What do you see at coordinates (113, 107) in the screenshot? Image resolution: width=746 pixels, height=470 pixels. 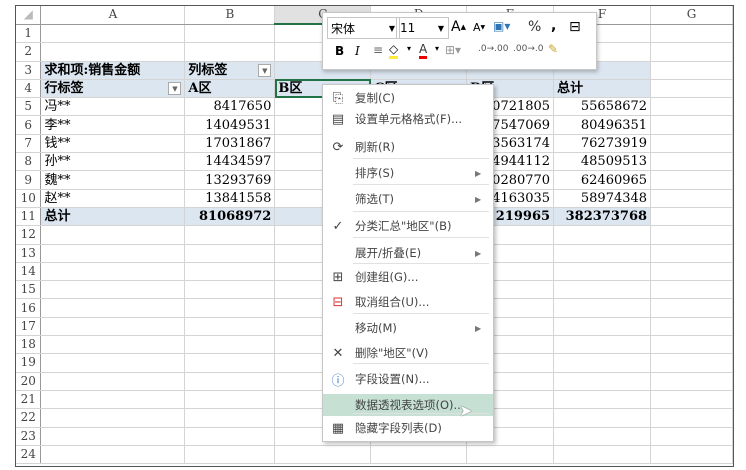 I see `pivot-row-name: 冯**` at bounding box center [113, 107].